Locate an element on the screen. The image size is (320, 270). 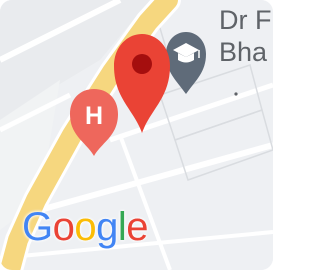
google-logo-letter: e is located at coordinates (137, 227).